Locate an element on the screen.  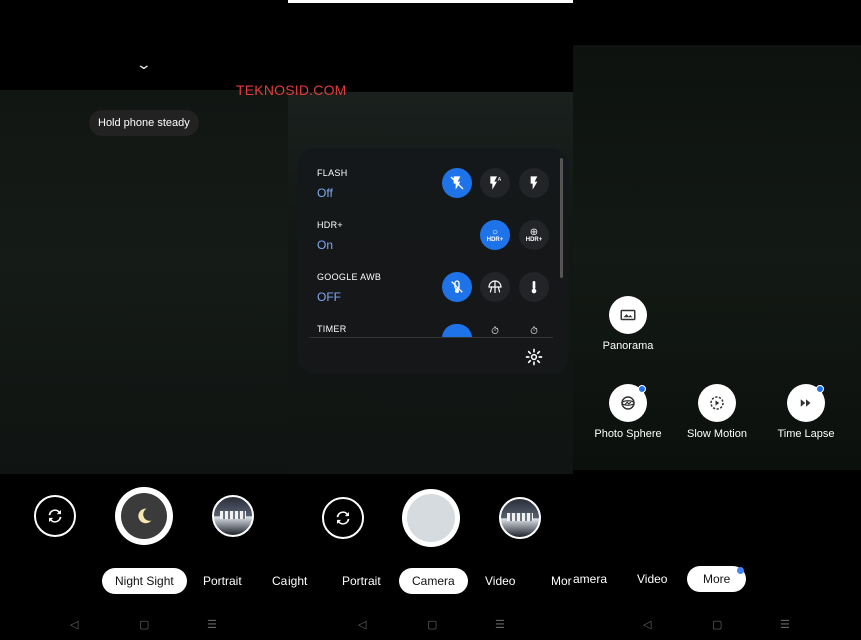
awb-off-icon is located at coordinates (457, 286).